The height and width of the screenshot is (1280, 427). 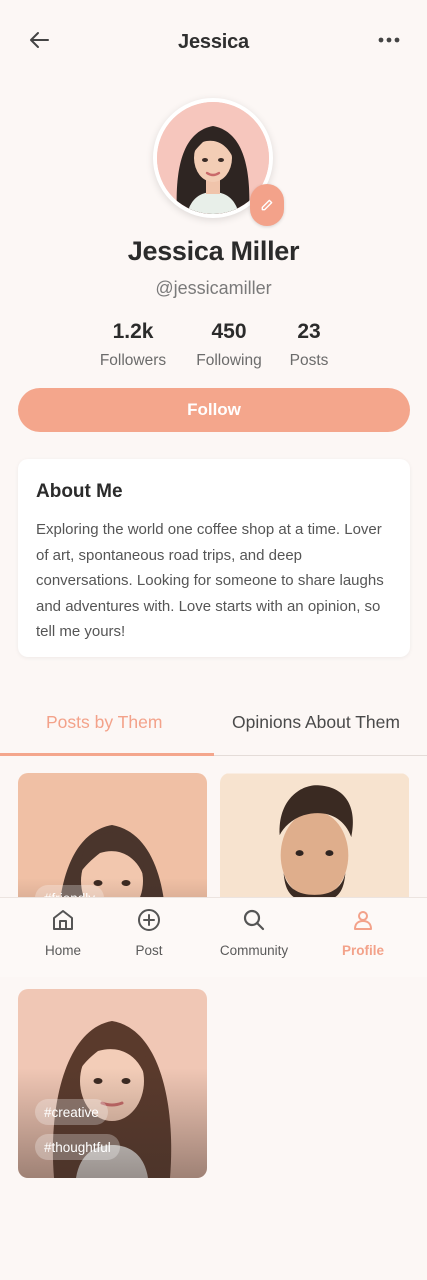 What do you see at coordinates (229, 360) in the screenshot?
I see `following-label: Following` at bounding box center [229, 360].